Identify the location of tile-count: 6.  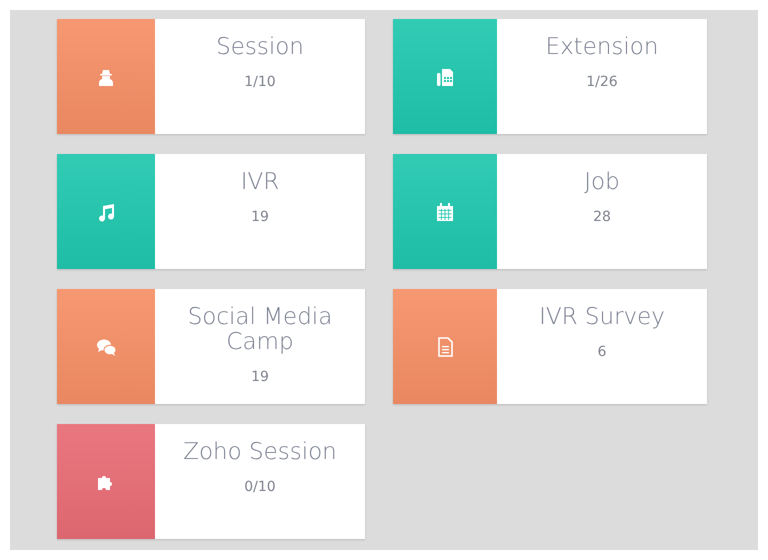
(602, 352).